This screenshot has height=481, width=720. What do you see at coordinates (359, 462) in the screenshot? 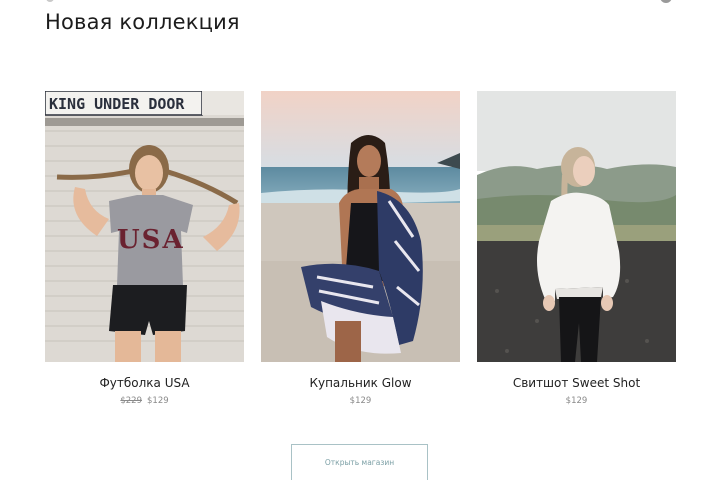
I see `open-shop-button: Открыть магазин` at bounding box center [359, 462].